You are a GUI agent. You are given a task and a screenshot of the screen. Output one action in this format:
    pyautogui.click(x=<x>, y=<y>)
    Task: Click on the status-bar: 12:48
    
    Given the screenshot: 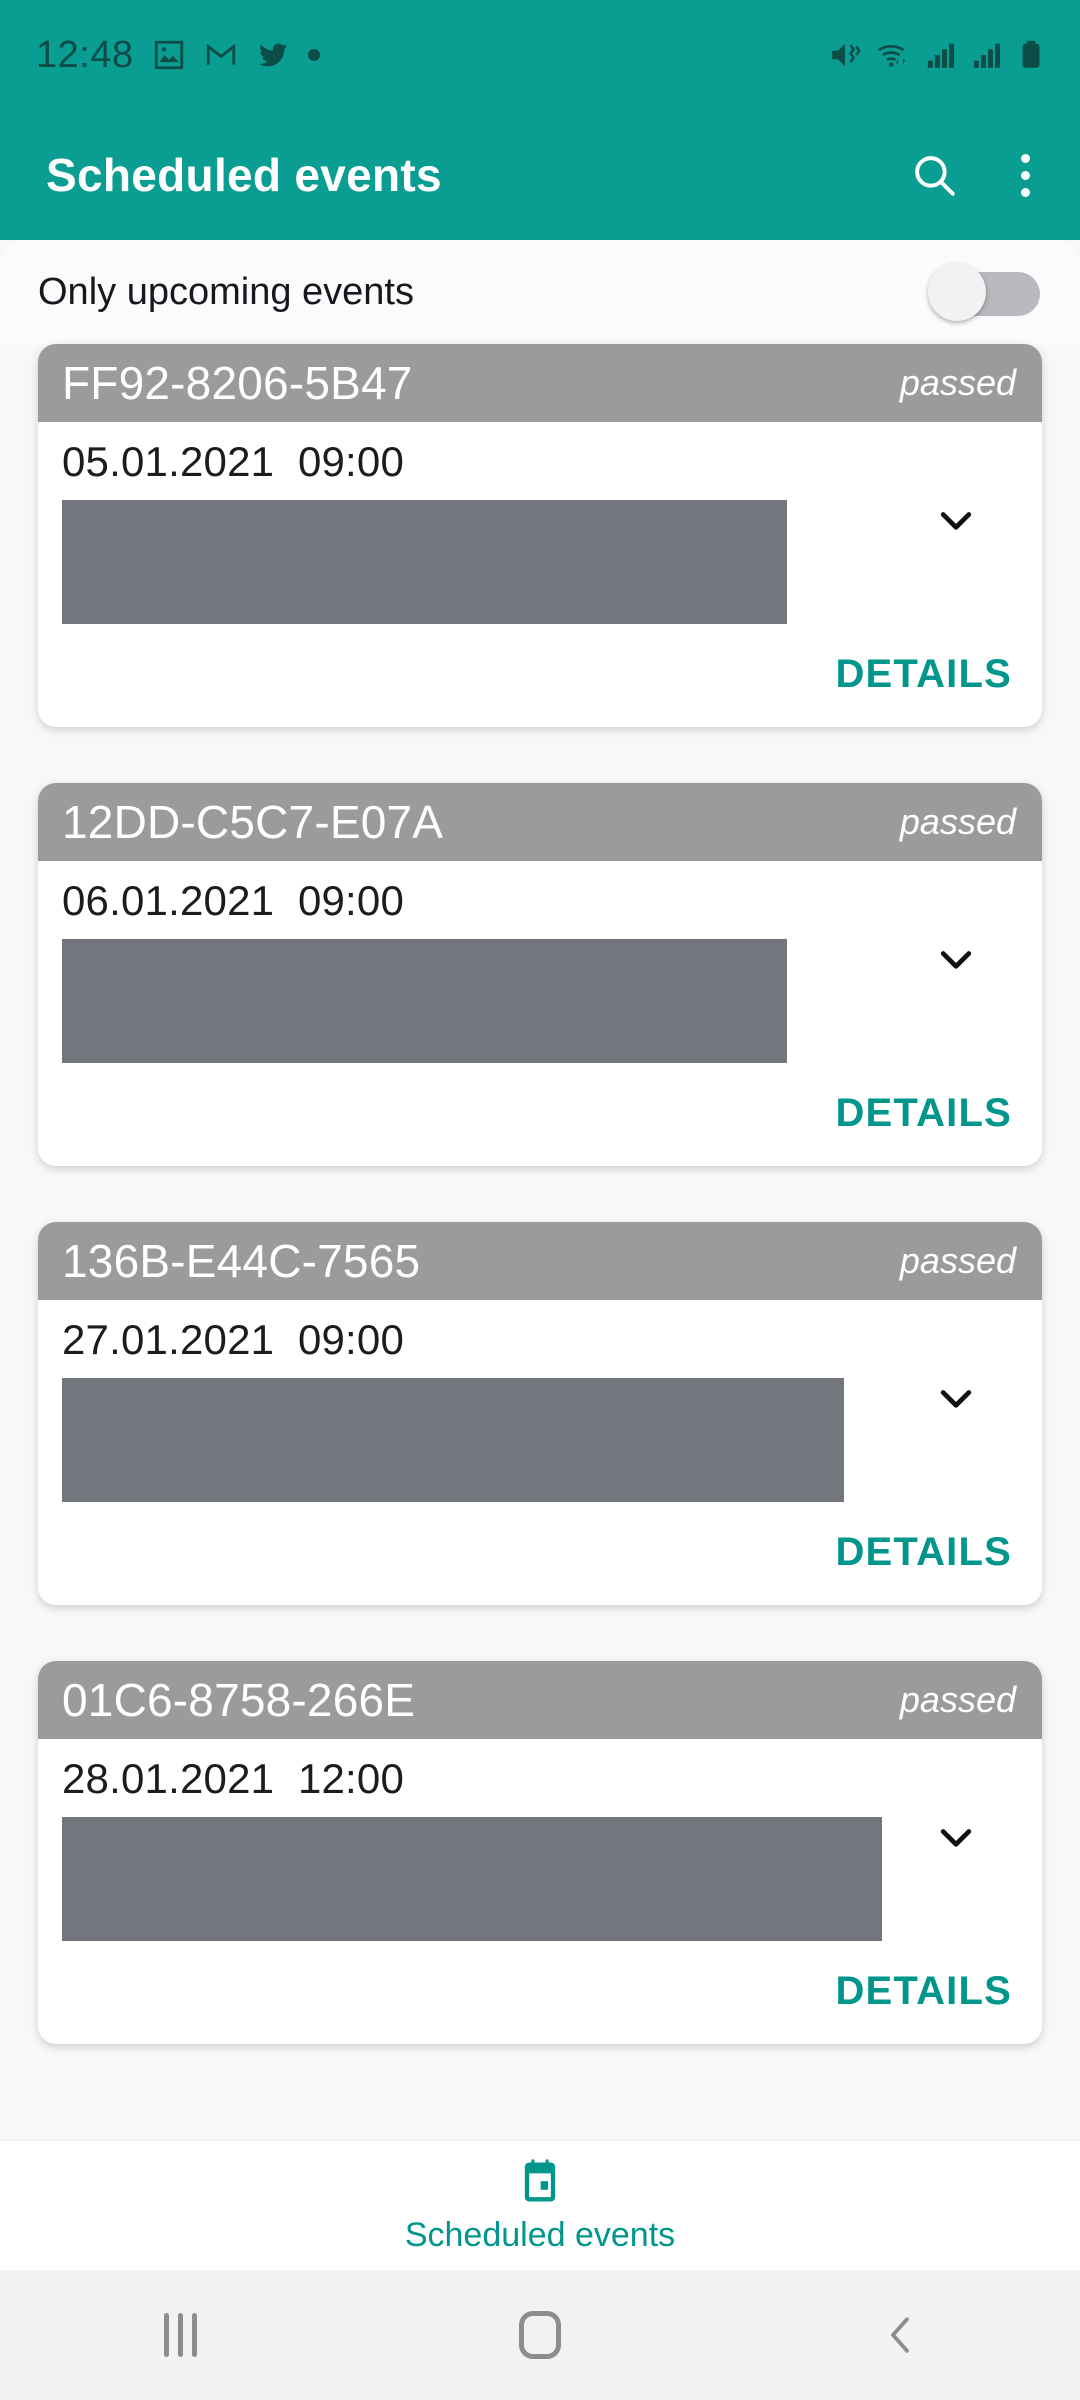 What is the action you would take?
    pyautogui.click(x=540, y=55)
    